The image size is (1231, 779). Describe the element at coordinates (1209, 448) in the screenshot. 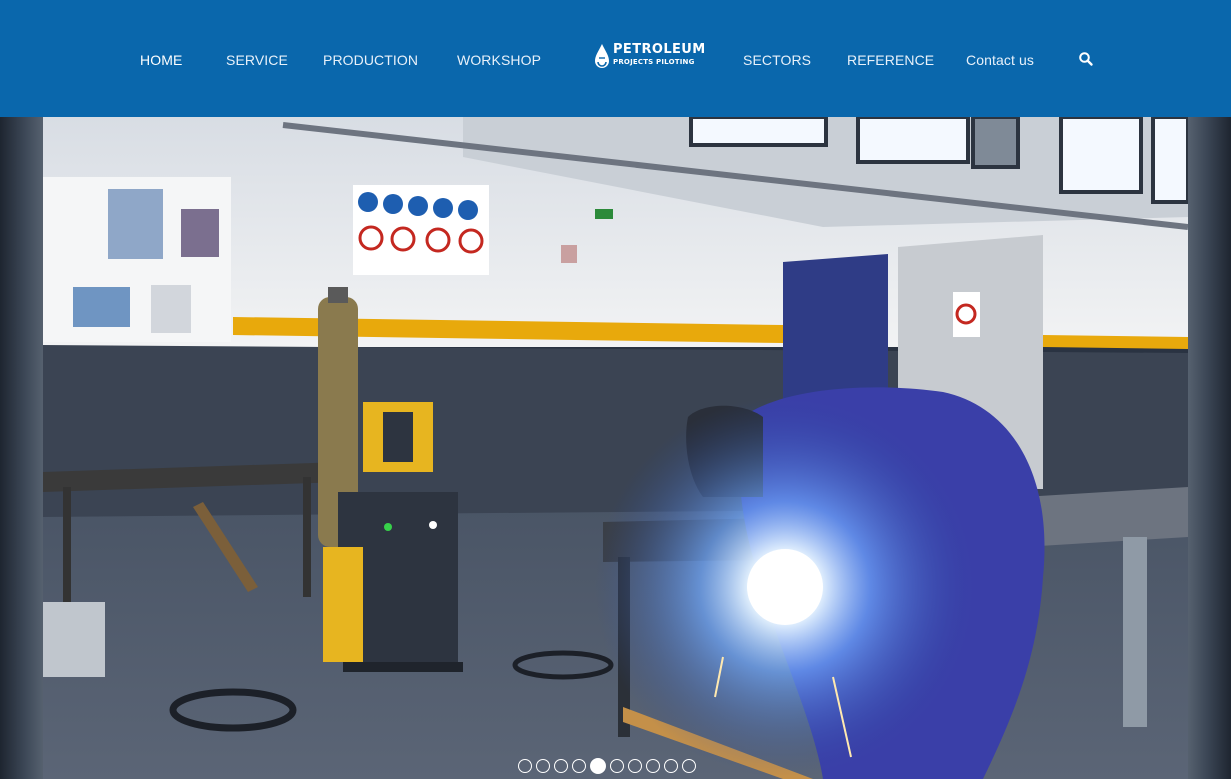

I see `slider-edge-right` at that location.